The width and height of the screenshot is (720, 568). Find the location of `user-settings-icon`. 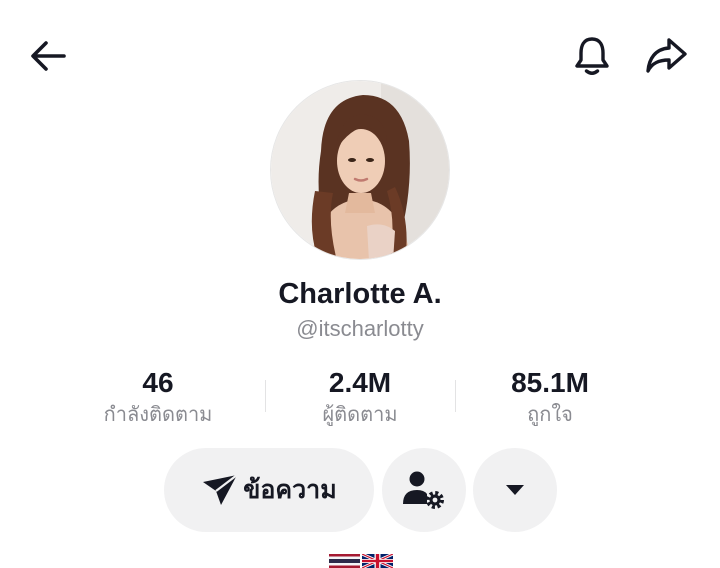

user-settings-icon is located at coordinates (423, 490).